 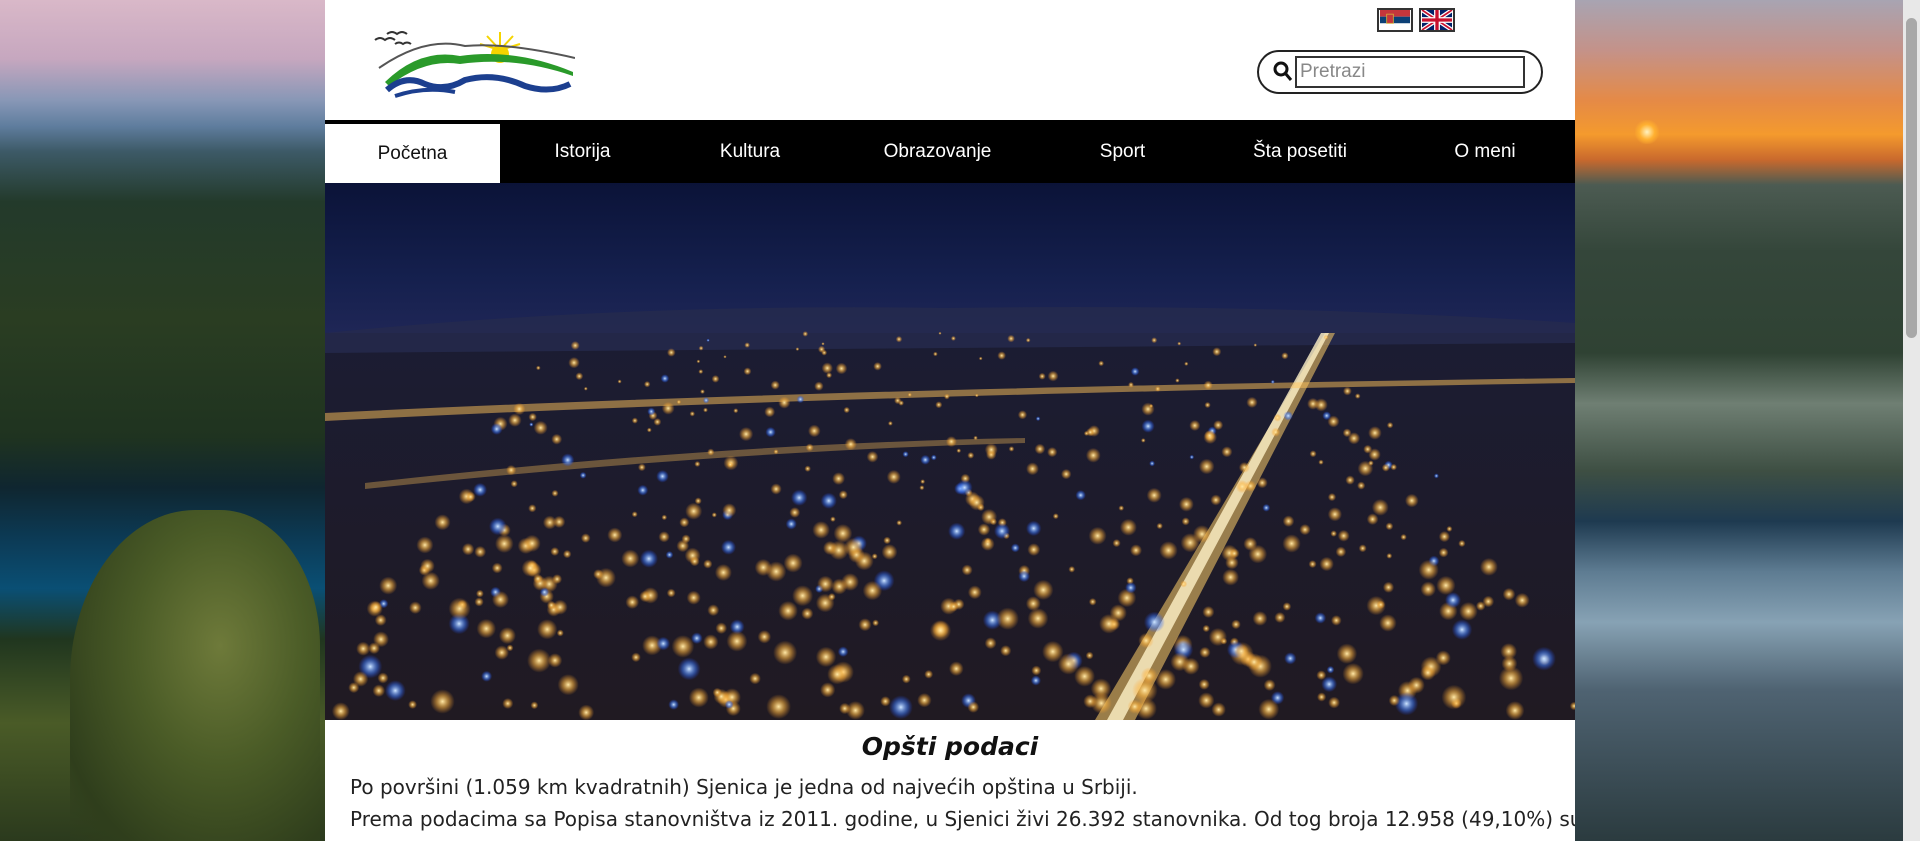 I want to click on serbian-flag-icon, so click(x=1395, y=20).